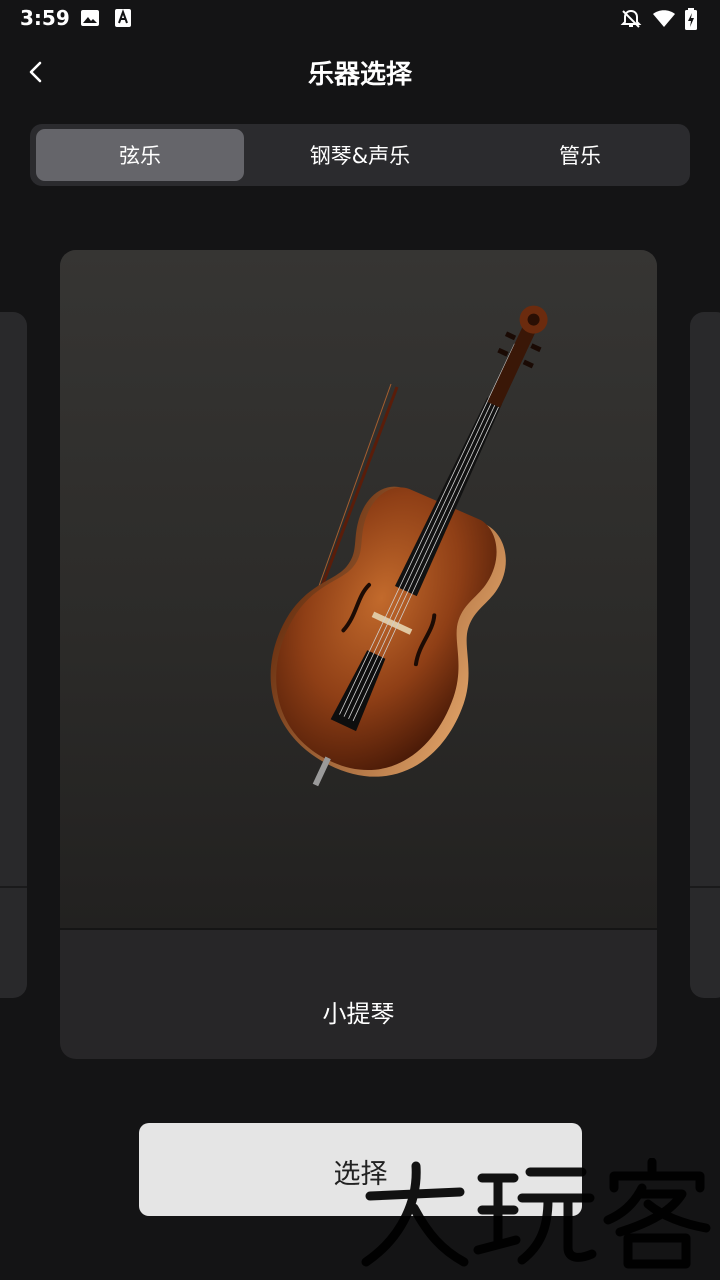  Describe the element at coordinates (360, 19) in the screenshot. I see `status-bar: 3:59` at that location.